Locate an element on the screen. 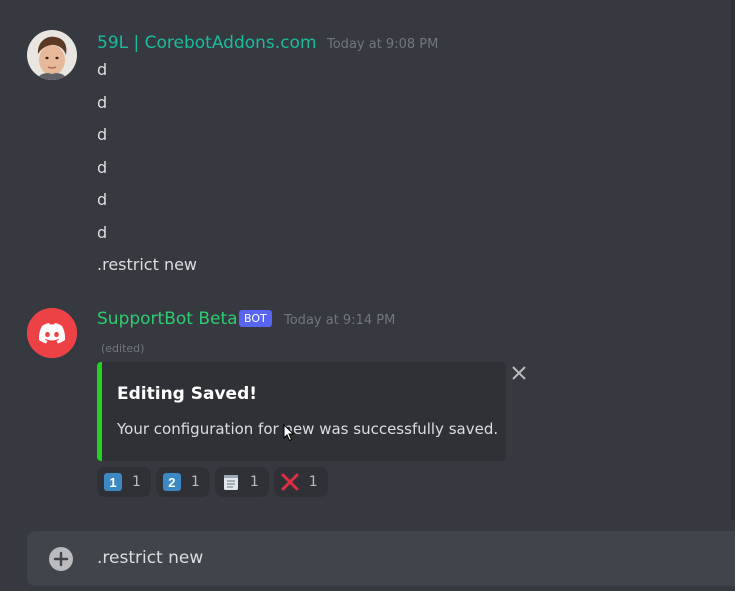 Image resolution: width=735 pixels, height=591 pixels. add-attachment-button is located at coordinates (61, 559).